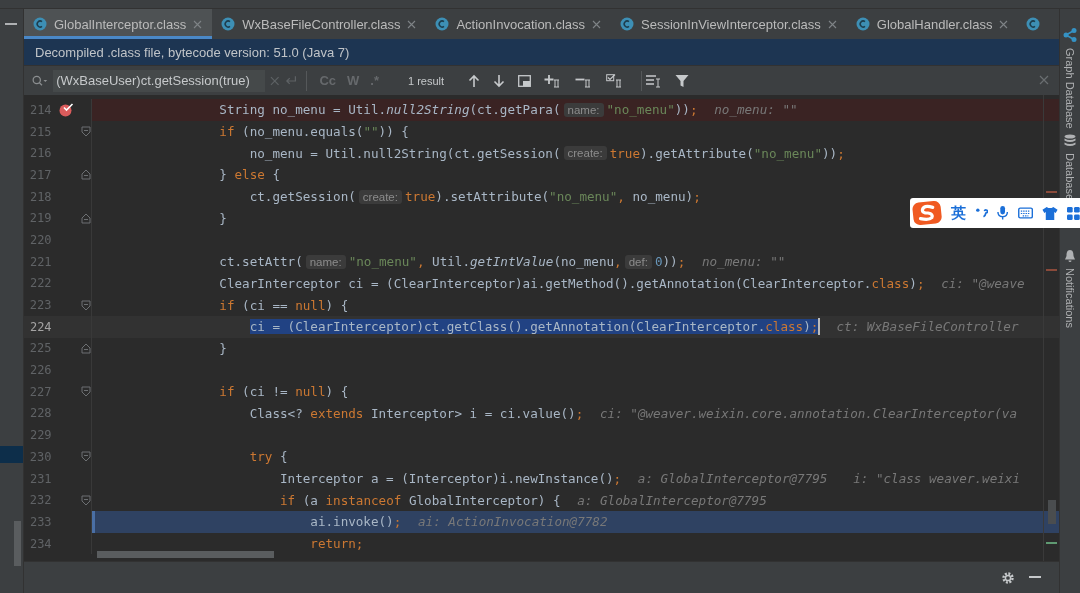 This screenshot has width=1080, height=593. I want to click on search-field: (WxBaseUser)ct.getSession(true), so click(159, 80).